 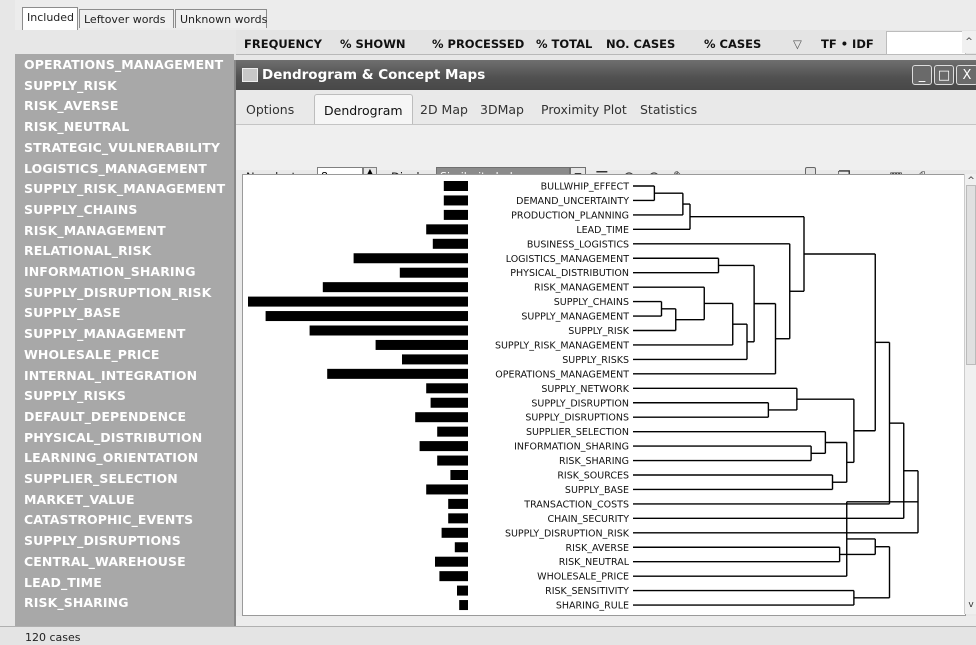 What do you see at coordinates (640, 44) in the screenshot?
I see `col-no-cases: NO. CASES` at bounding box center [640, 44].